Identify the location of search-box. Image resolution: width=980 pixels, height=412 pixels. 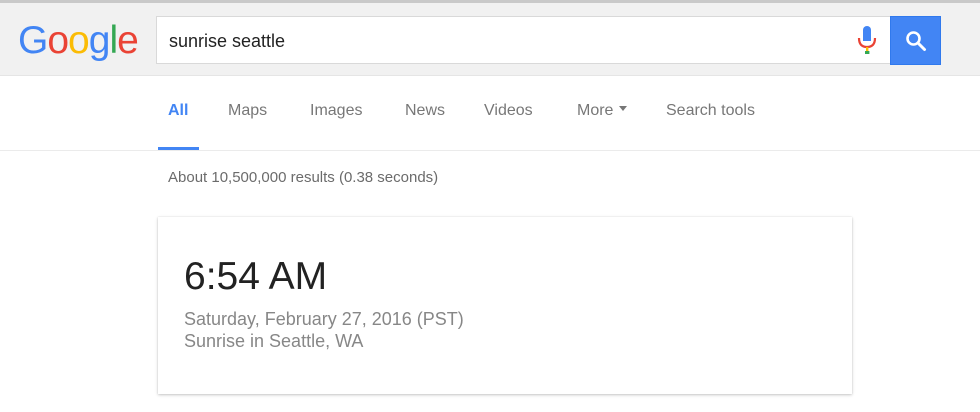
(524, 40).